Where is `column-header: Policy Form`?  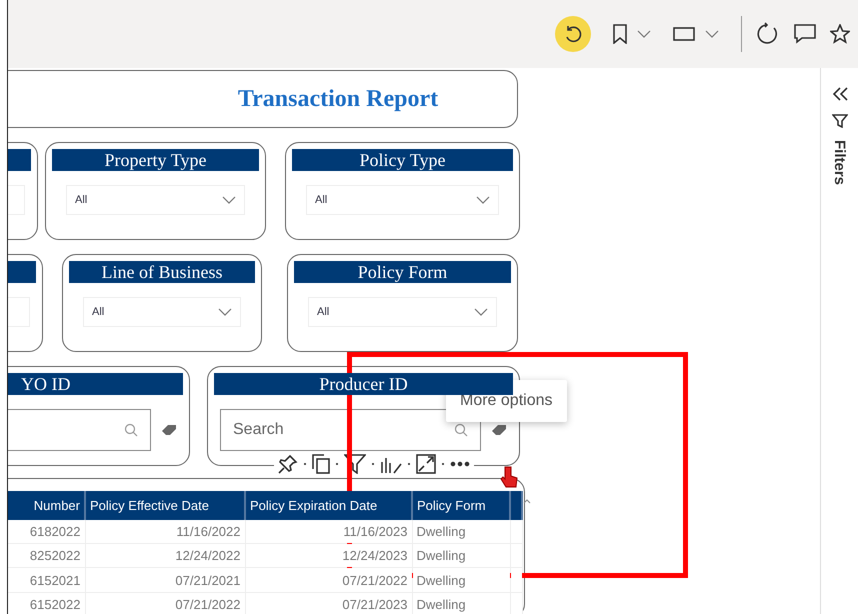
column-header: Policy Form is located at coordinates (461, 505).